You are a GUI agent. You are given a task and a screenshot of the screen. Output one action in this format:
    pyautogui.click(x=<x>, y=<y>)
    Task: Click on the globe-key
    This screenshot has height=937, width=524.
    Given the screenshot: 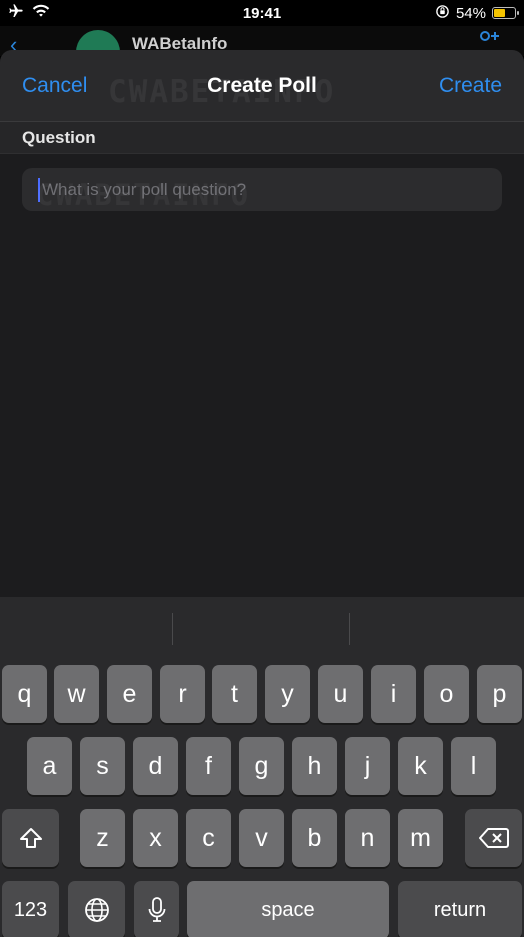 What is the action you would take?
    pyautogui.click(x=96, y=909)
    